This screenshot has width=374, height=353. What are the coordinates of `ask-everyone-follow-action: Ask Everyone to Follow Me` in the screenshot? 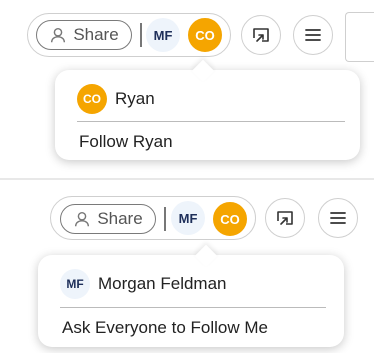 It's located at (165, 328).